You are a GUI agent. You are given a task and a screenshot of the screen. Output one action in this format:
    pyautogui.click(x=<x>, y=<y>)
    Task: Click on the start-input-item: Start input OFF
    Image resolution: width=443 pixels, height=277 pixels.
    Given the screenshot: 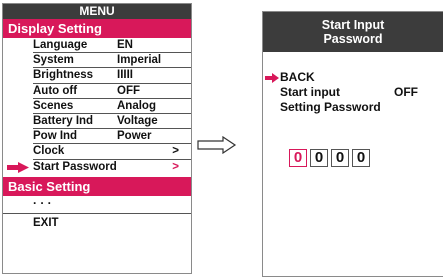 What is the action you would take?
    pyautogui.click(x=353, y=92)
    